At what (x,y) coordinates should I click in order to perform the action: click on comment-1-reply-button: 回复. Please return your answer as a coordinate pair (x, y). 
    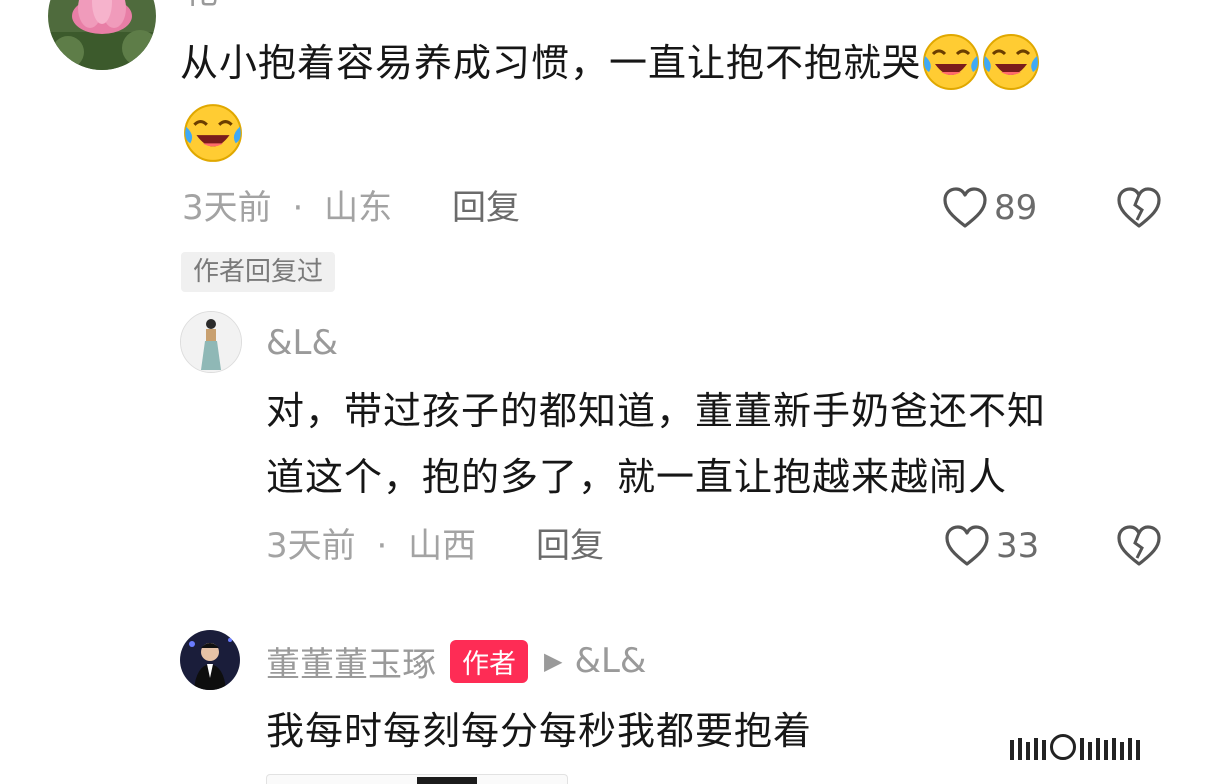
    Looking at the image, I should click on (486, 208).